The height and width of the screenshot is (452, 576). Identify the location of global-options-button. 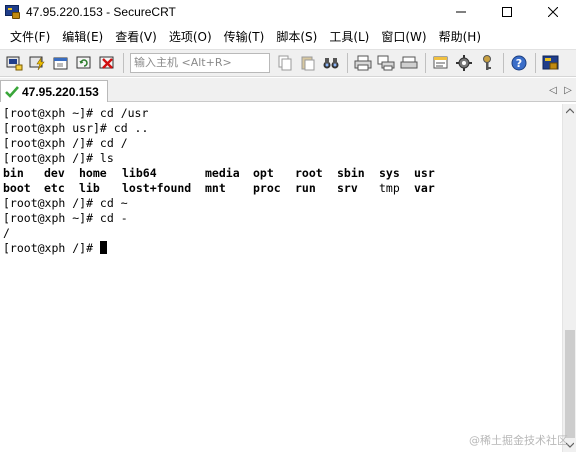
(464, 63).